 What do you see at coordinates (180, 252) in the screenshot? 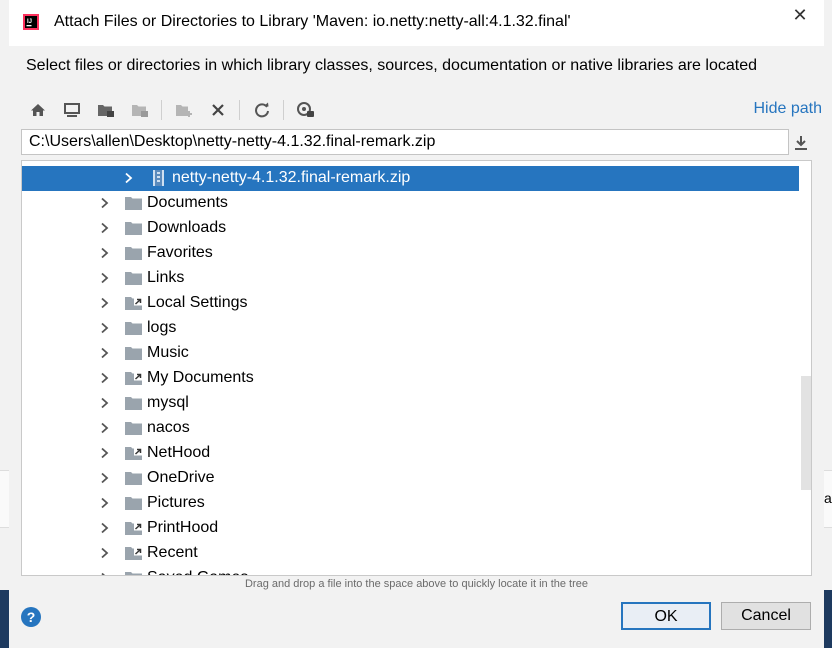
I see `tree-item-label: Favorites` at bounding box center [180, 252].